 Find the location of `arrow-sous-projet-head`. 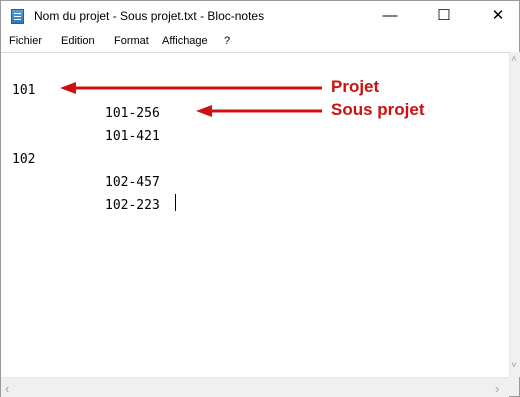

arrow-sous-projet-head is located at coordinates (204, 111).